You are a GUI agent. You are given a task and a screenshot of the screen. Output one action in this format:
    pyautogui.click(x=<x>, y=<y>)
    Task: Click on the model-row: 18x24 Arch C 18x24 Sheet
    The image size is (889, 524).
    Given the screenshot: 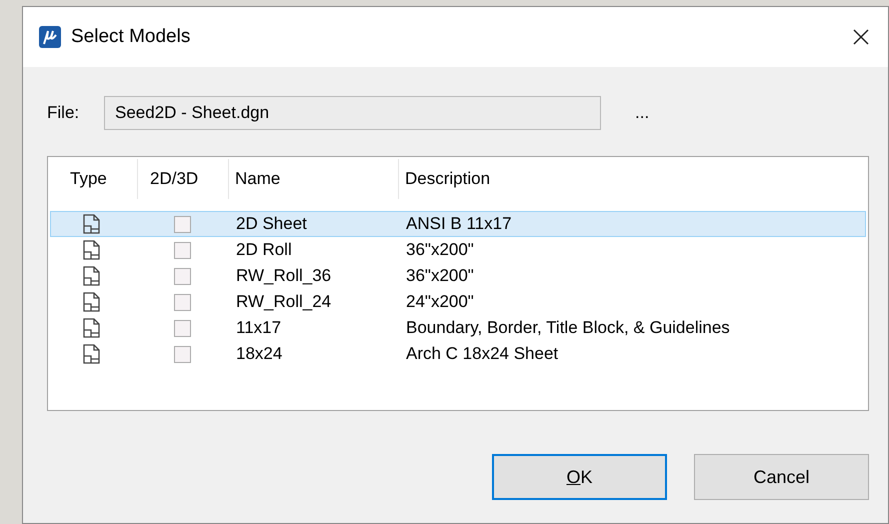 What is the action you would take?
    pyautogui.click(x=458, y=354)
    